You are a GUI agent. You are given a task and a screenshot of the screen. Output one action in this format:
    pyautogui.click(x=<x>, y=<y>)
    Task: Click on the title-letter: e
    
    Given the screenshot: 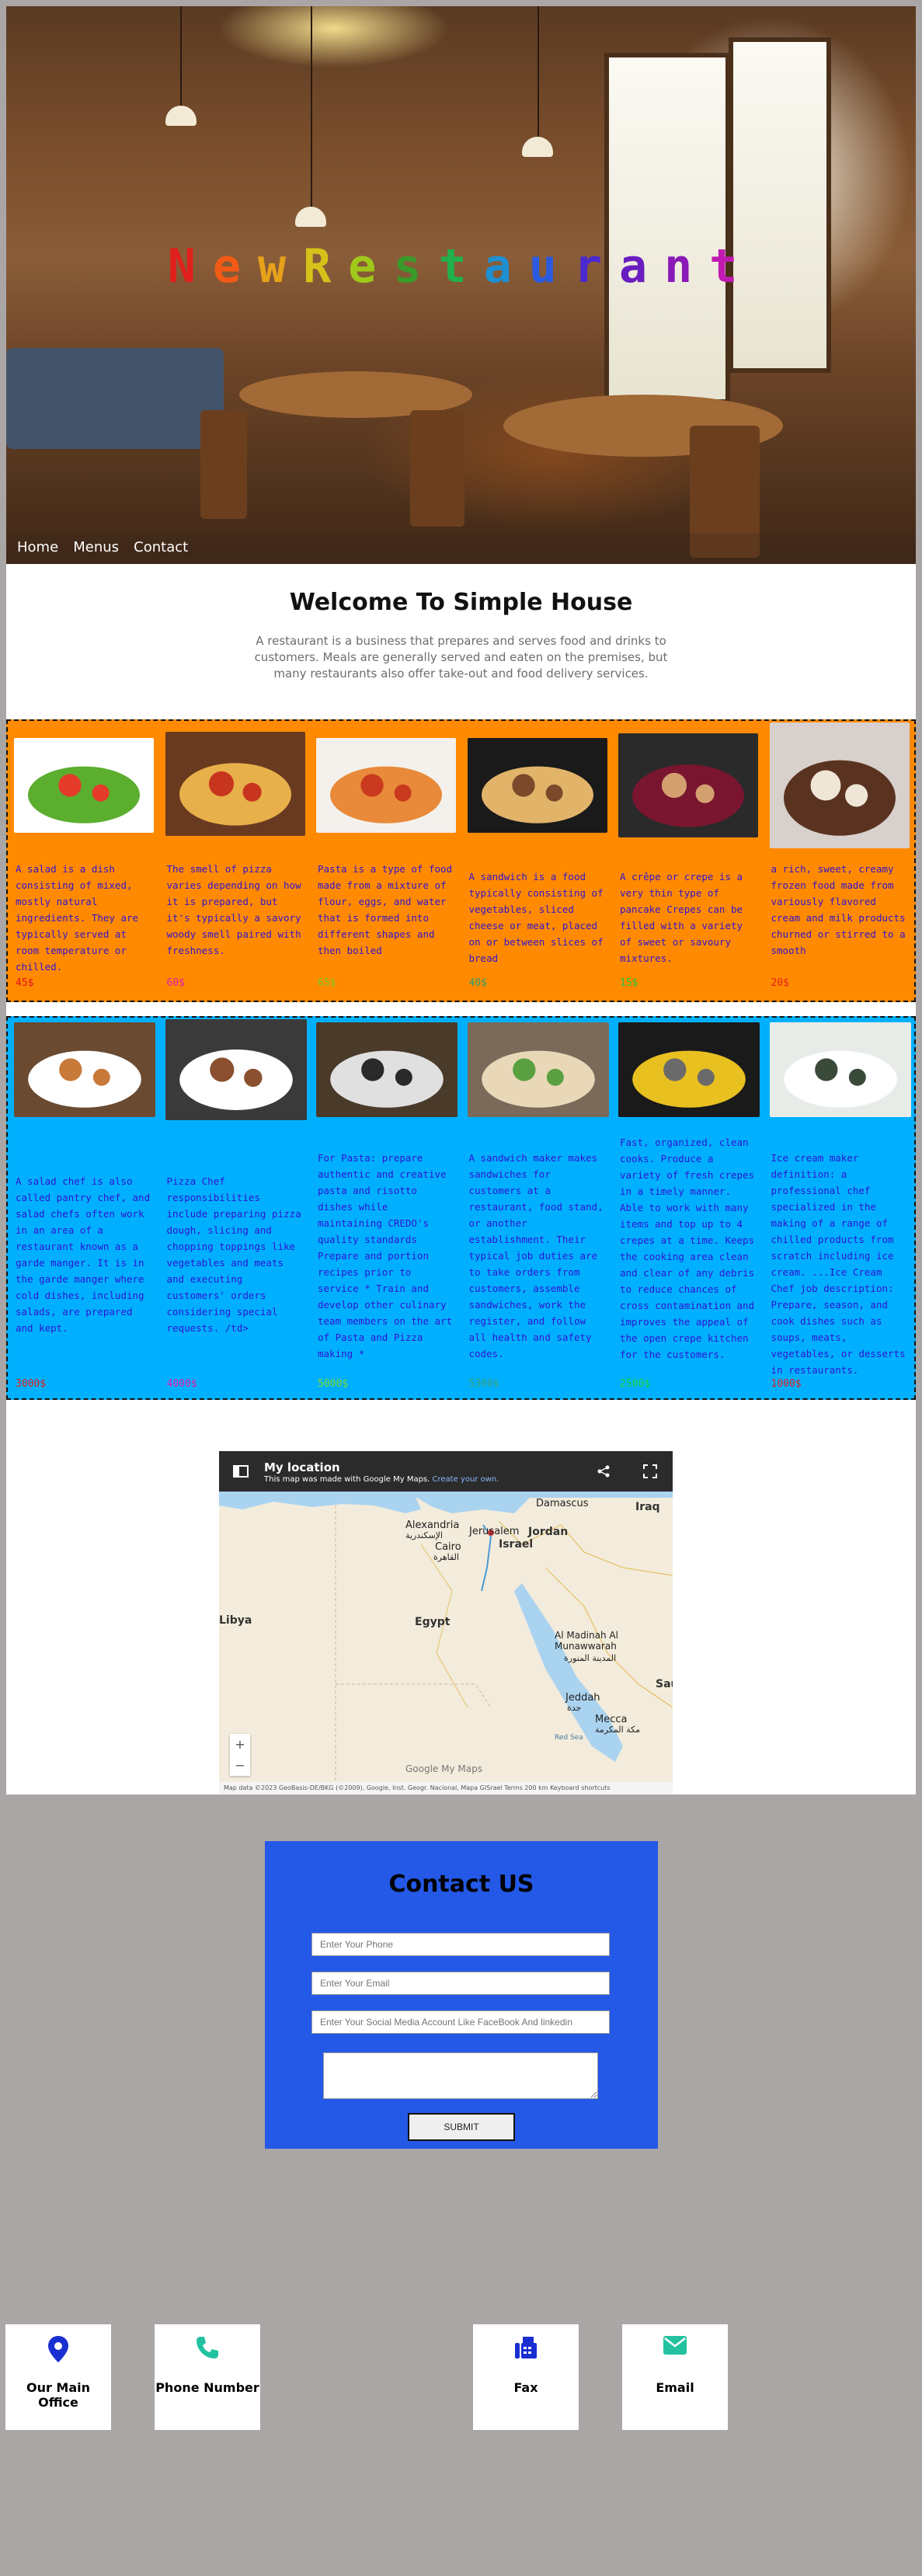 What is the action you would take?
    pyautogui.click(x=371, y=266)
    